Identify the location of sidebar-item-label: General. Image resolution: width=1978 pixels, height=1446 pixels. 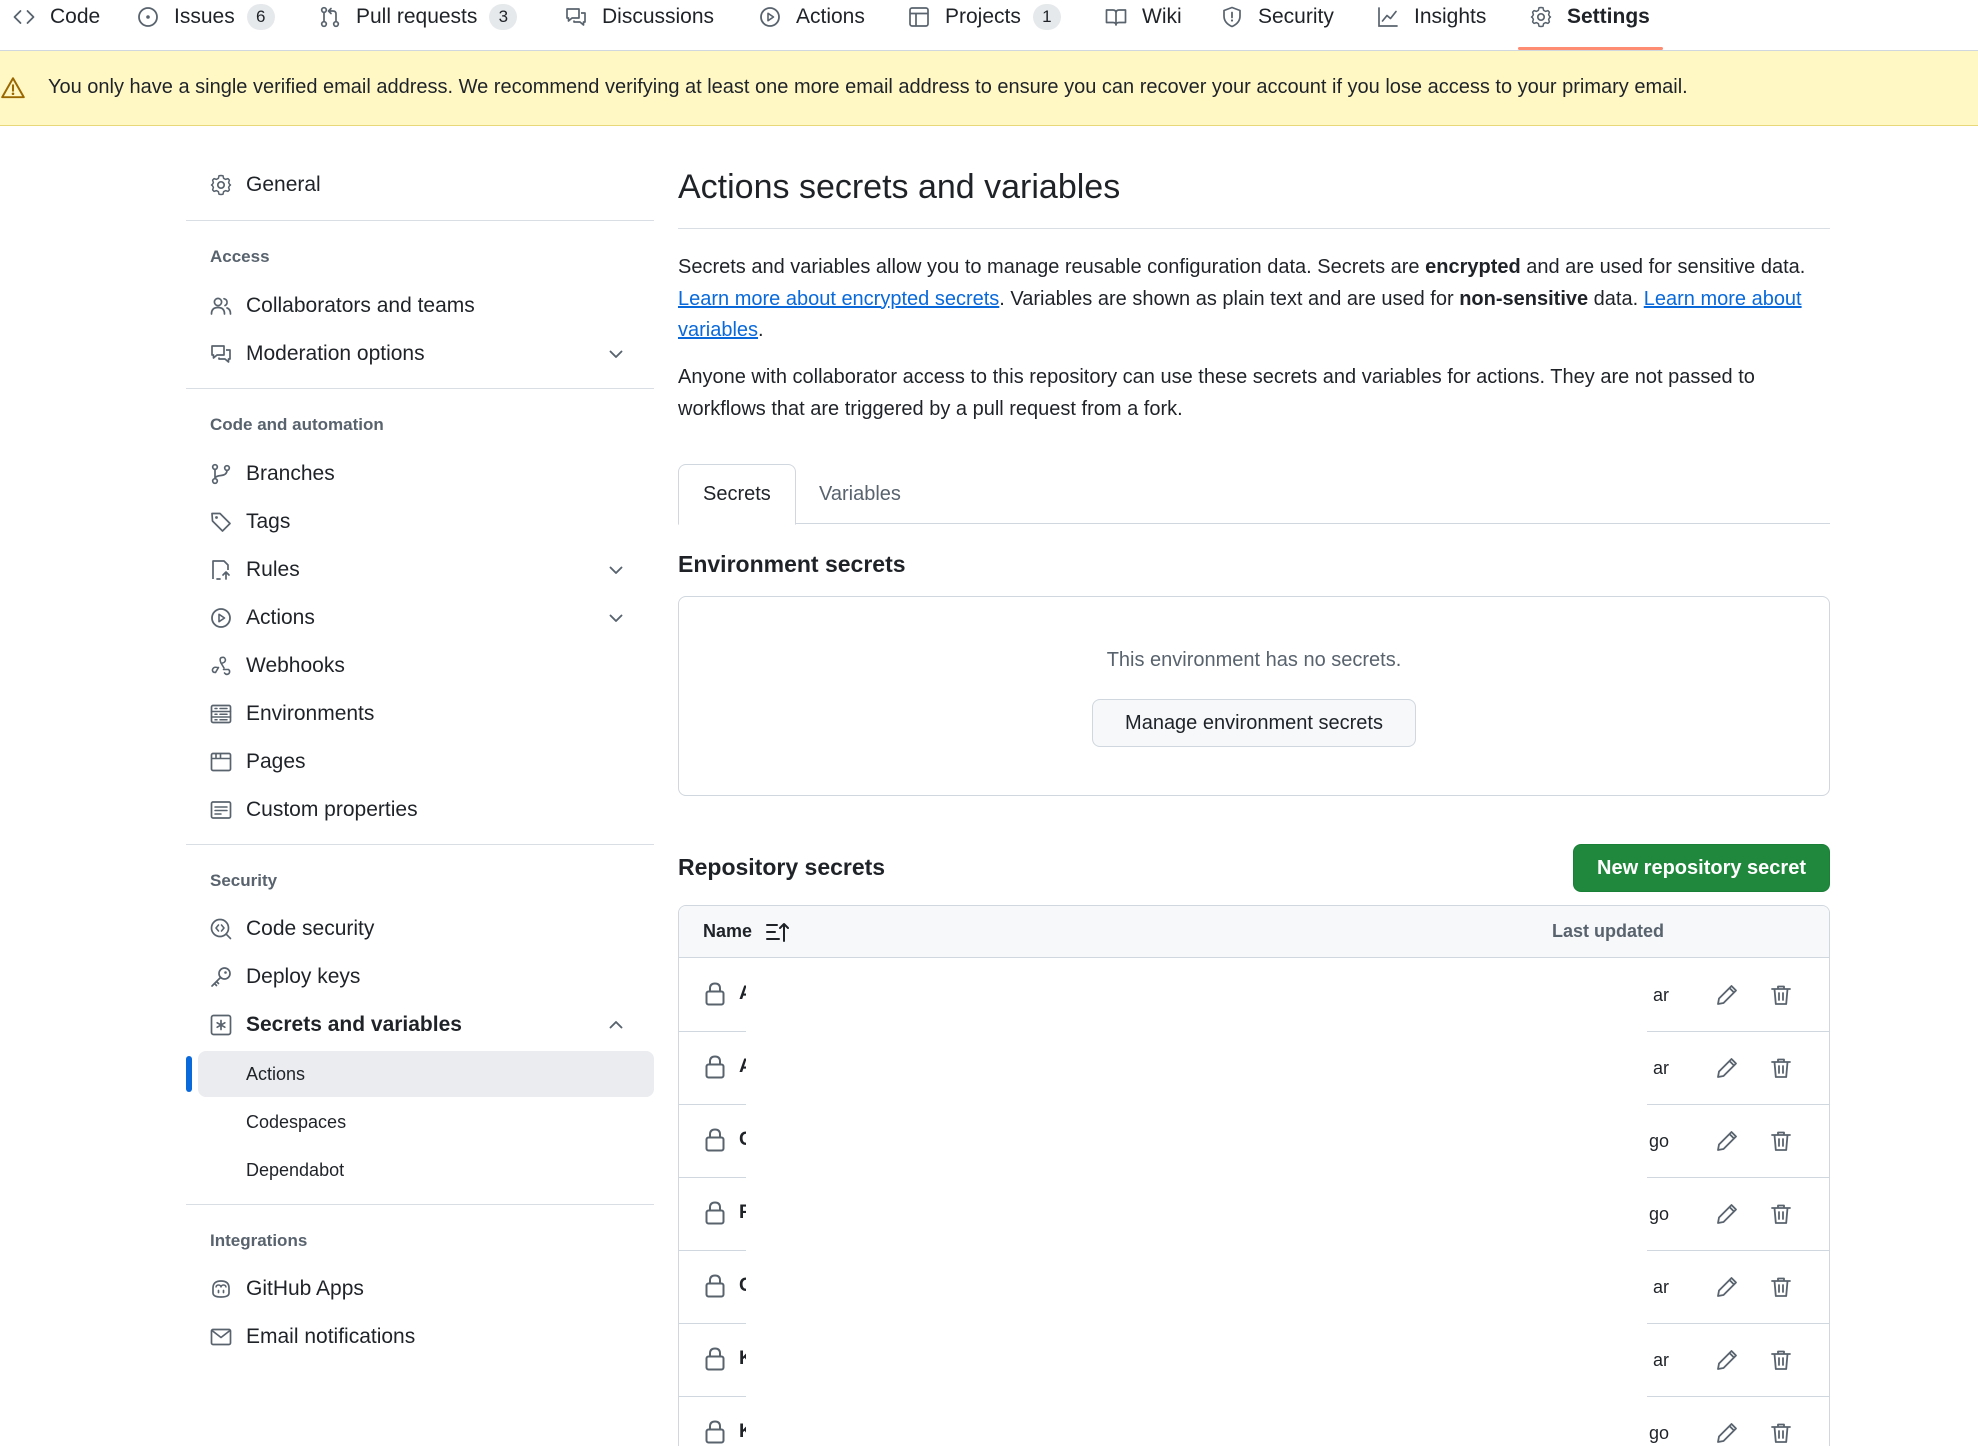
(283, 184).